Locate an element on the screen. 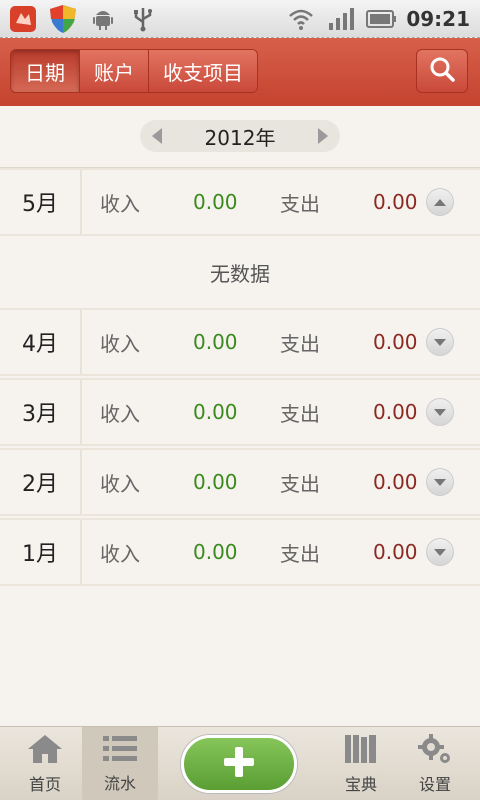 The height and width of the screenshot is (800, 480). year-label: 2012年 is located at coordinates (240, 137).